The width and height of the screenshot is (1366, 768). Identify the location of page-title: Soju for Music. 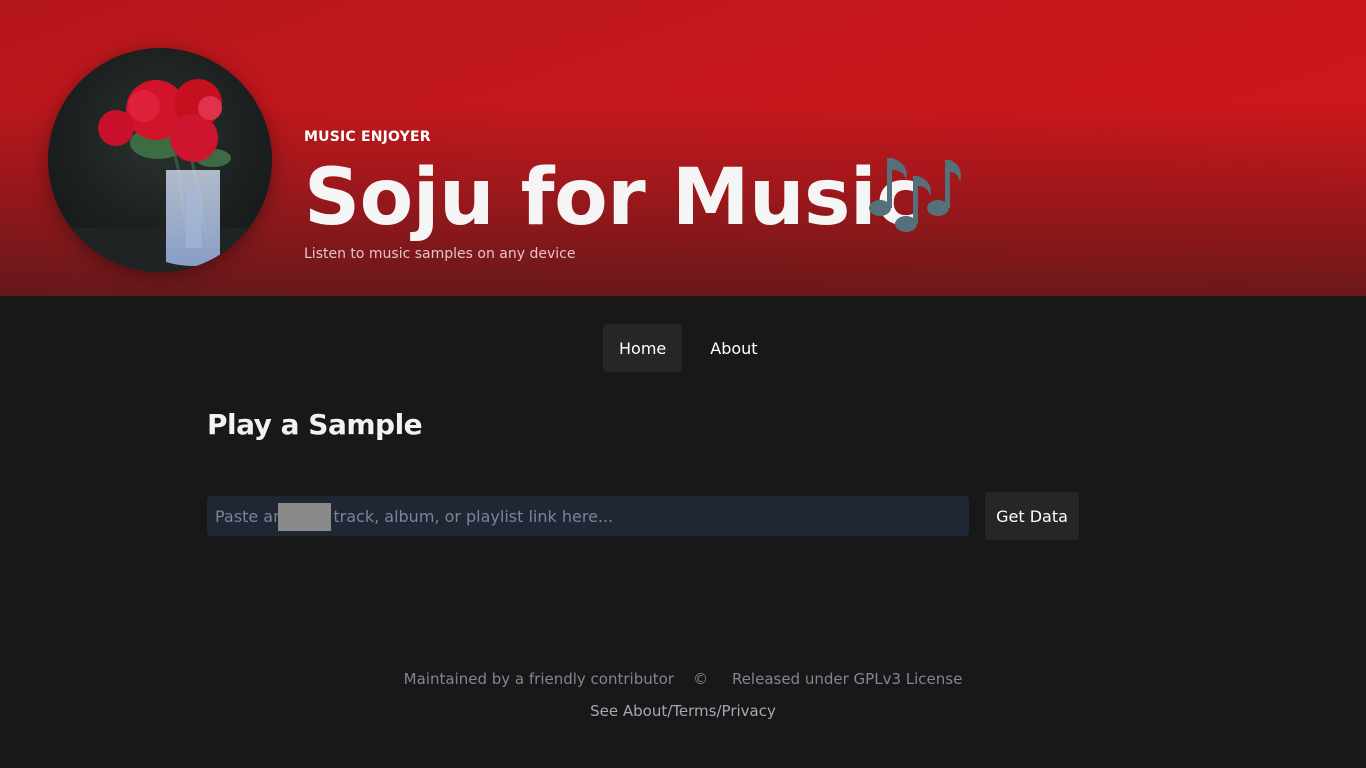
(613, 198).